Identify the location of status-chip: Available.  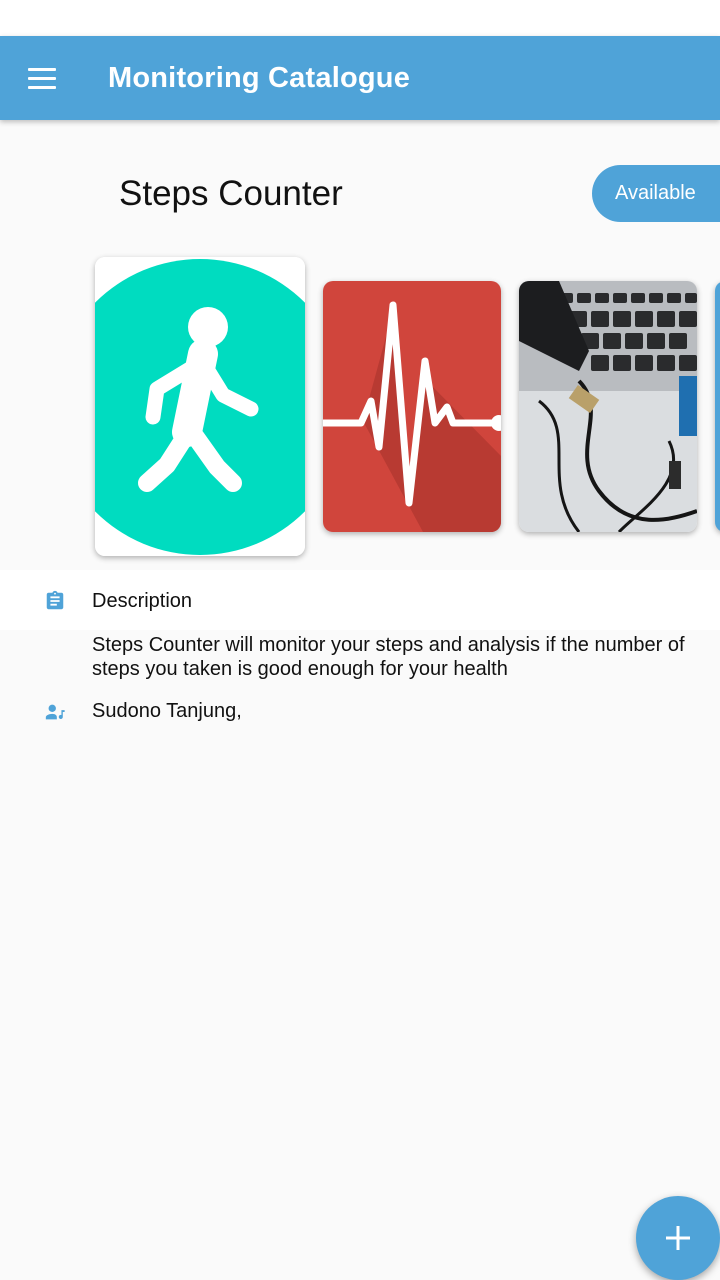
(656, 193).